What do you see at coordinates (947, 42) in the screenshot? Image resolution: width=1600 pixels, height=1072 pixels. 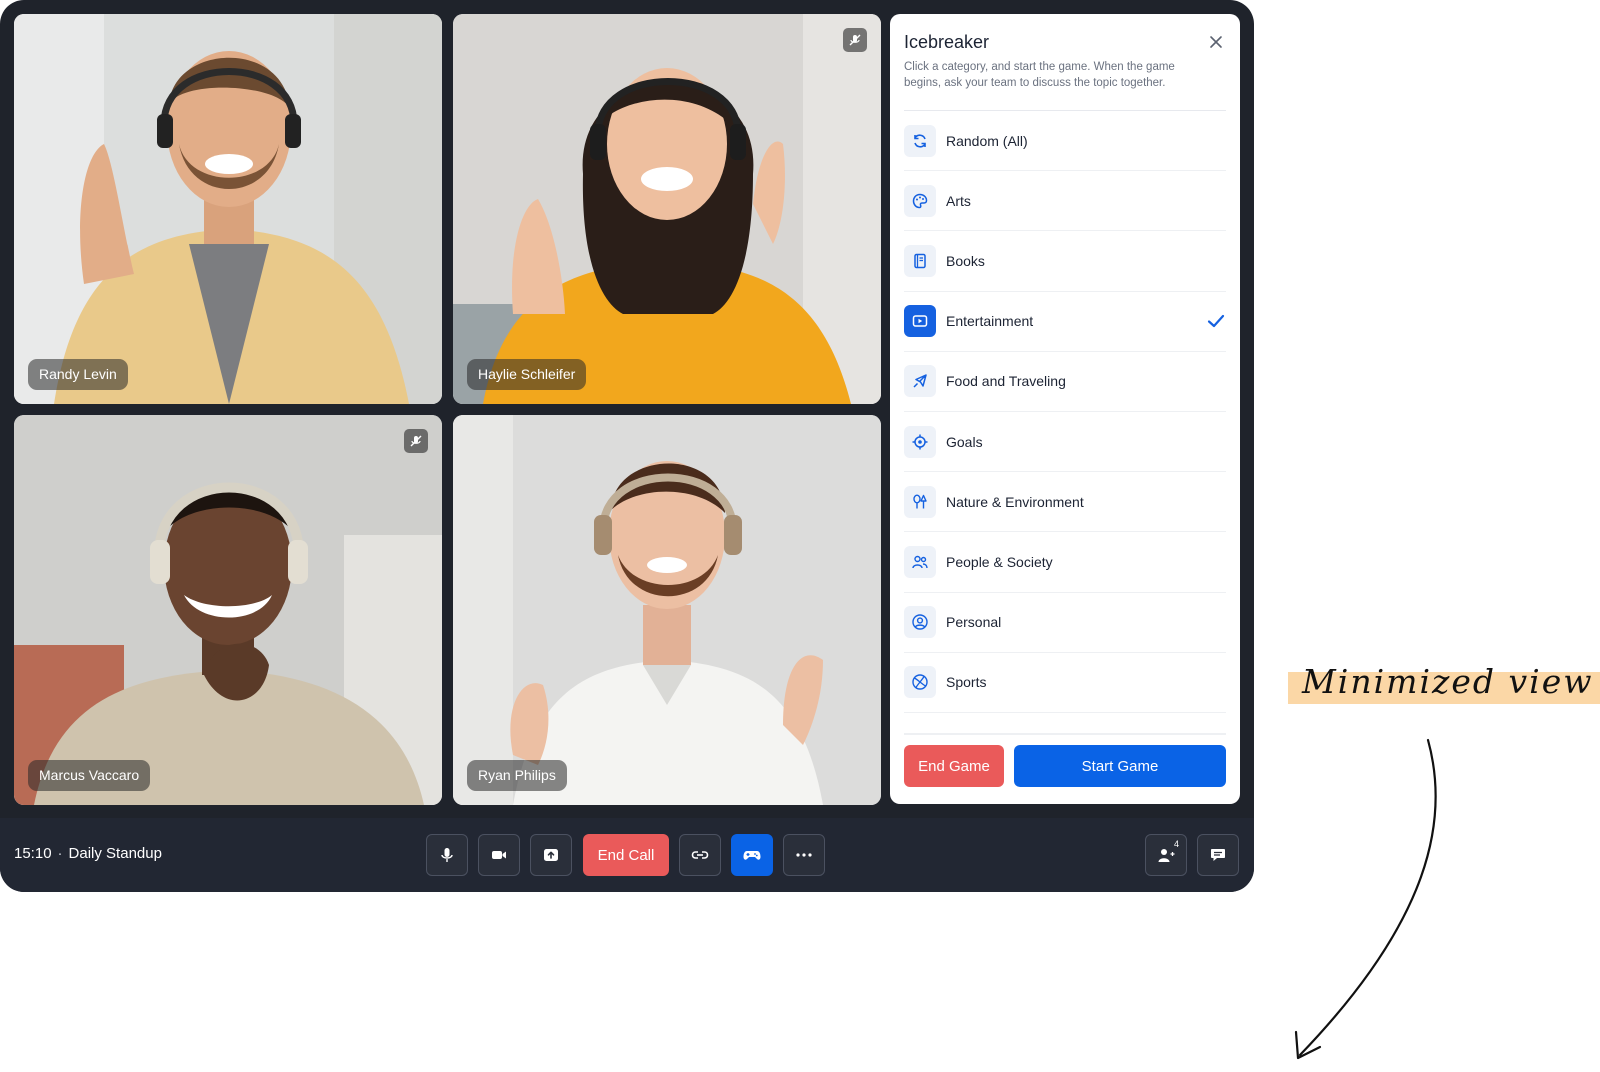 I see `panel-title: Icebreaker` at bounding box center [947, 42].